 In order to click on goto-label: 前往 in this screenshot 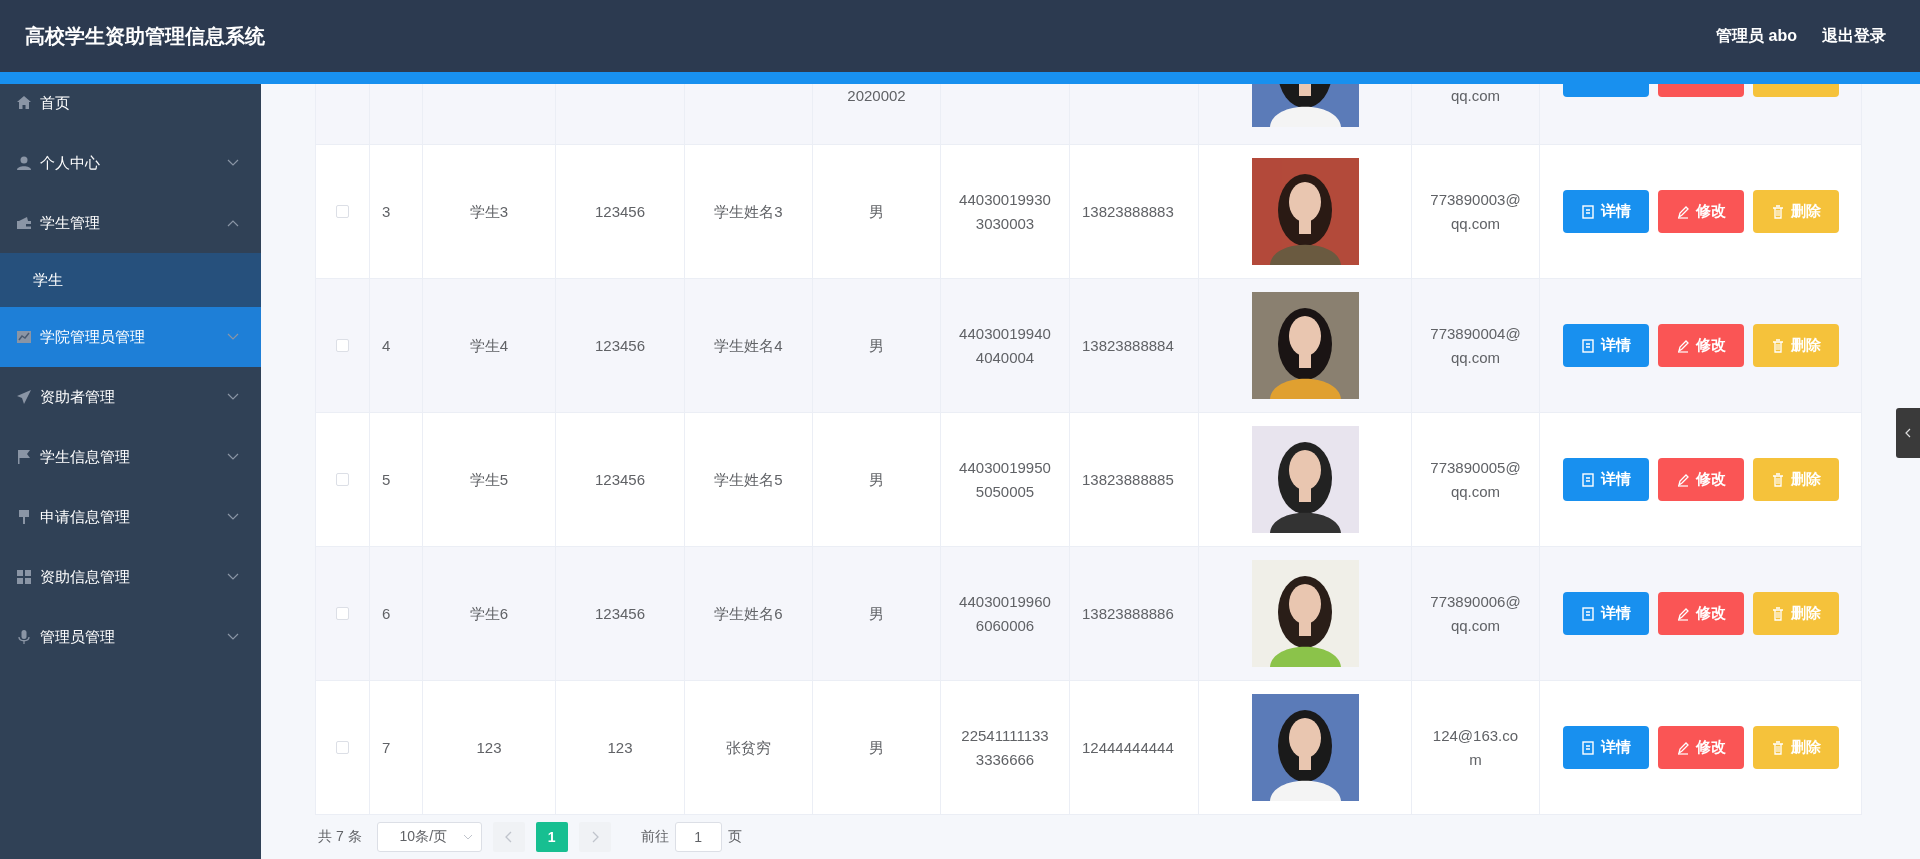, I will do `click(654, 837)`.